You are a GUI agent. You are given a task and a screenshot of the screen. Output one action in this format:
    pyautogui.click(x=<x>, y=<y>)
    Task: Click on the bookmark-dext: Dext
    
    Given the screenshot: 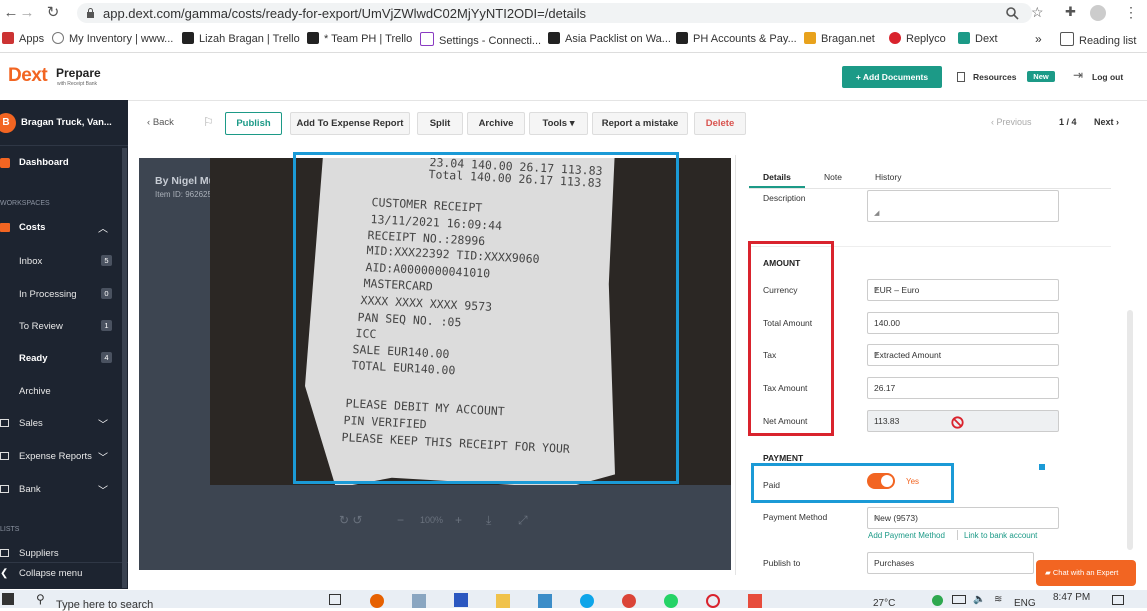 What is the action you would take?
    pyautogui.click(x=978, y=38)
    